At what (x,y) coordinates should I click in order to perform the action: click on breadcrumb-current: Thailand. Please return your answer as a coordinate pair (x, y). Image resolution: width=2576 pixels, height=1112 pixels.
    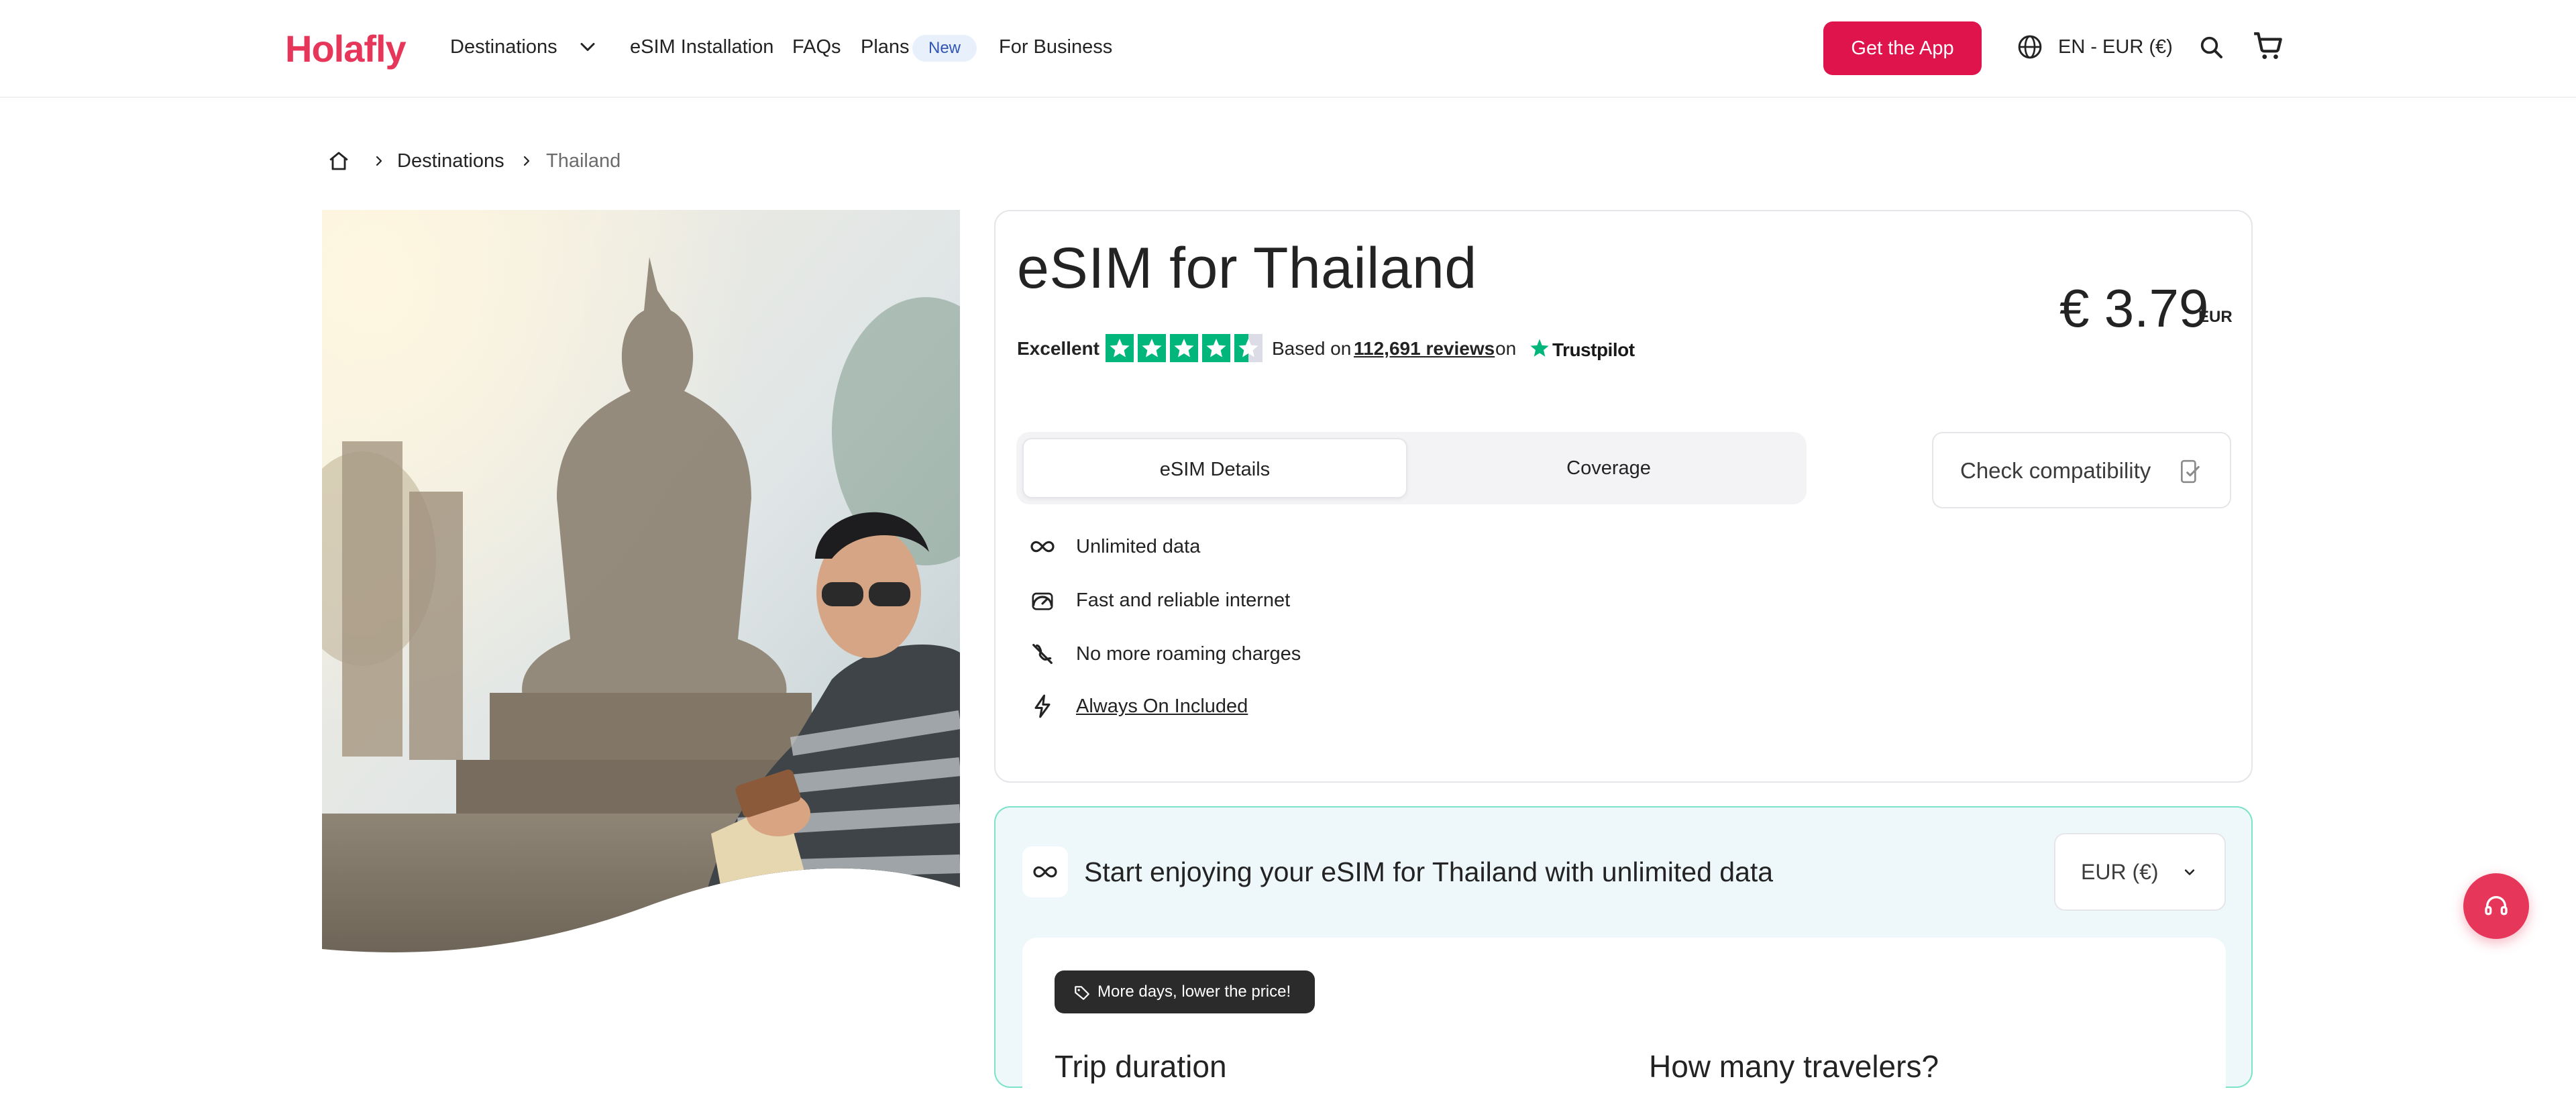
    Looking at the image, I should click on (583, 161).